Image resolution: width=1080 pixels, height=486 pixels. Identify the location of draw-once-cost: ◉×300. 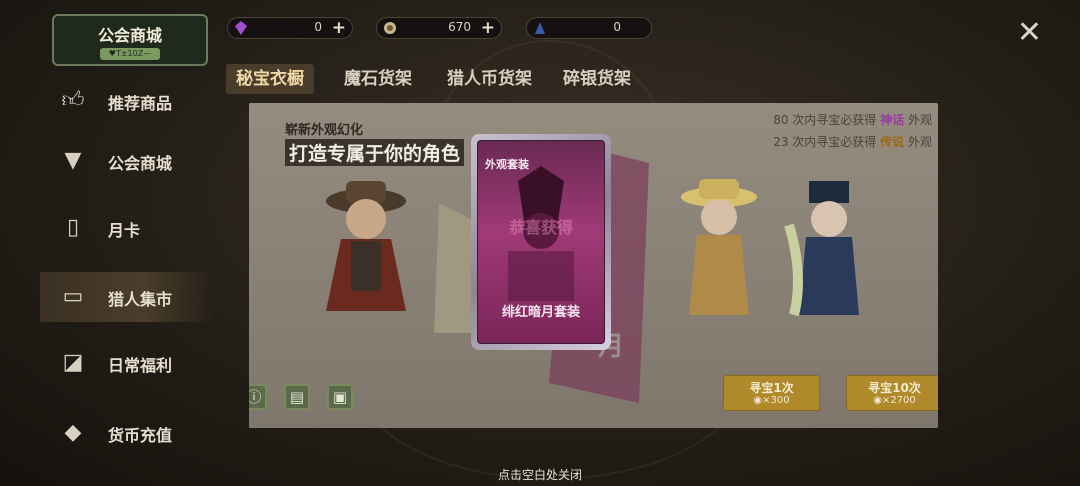
(771, 400).